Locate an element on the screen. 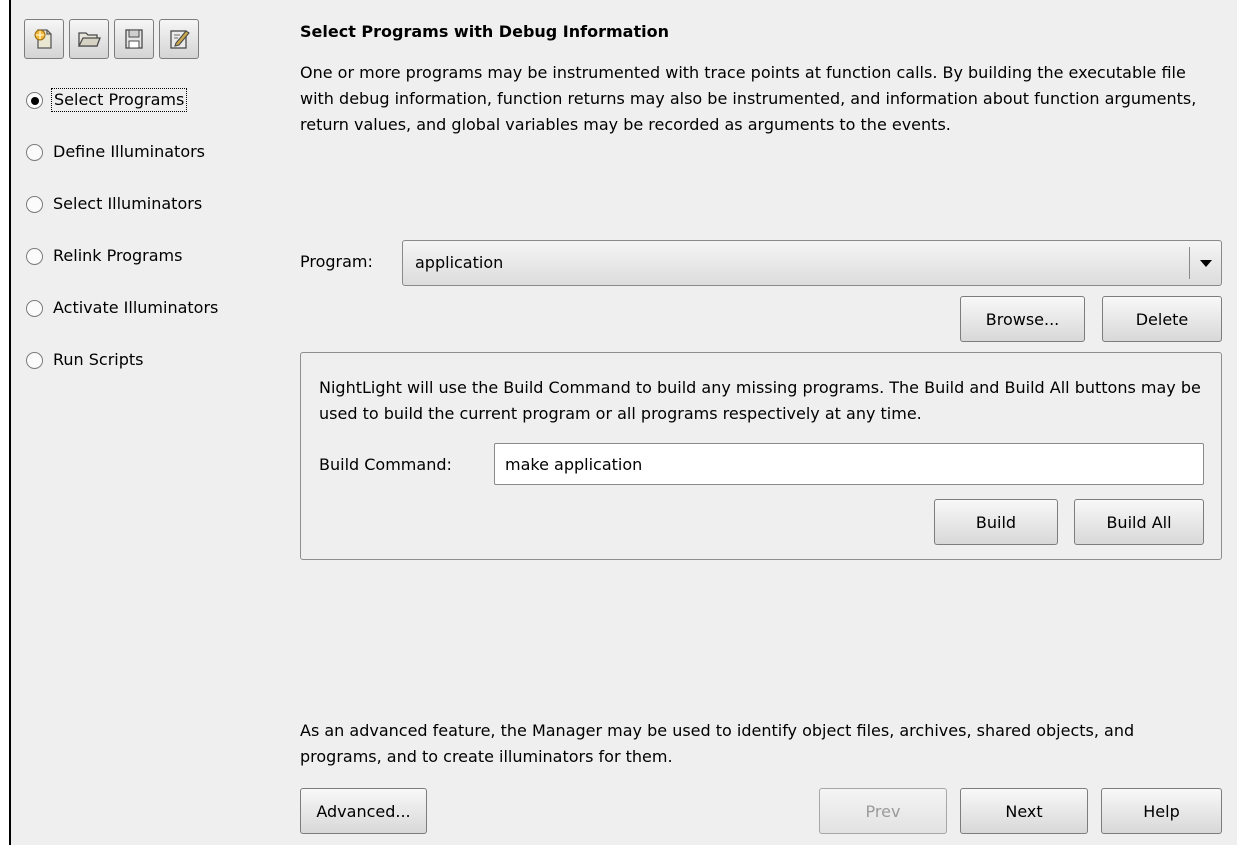 The width and height of the screenshot is (1237, 845). new-project-button is located at coordinates (44, 39).